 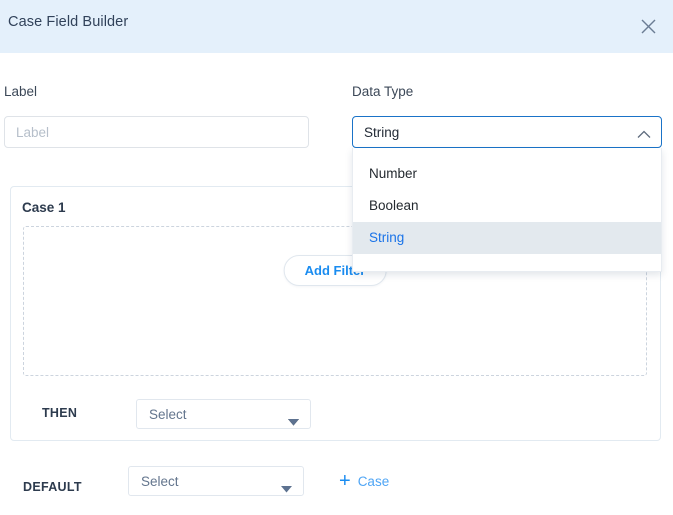 I want to click on modal-header: Case Field Builder, so click(x=336, y=26).